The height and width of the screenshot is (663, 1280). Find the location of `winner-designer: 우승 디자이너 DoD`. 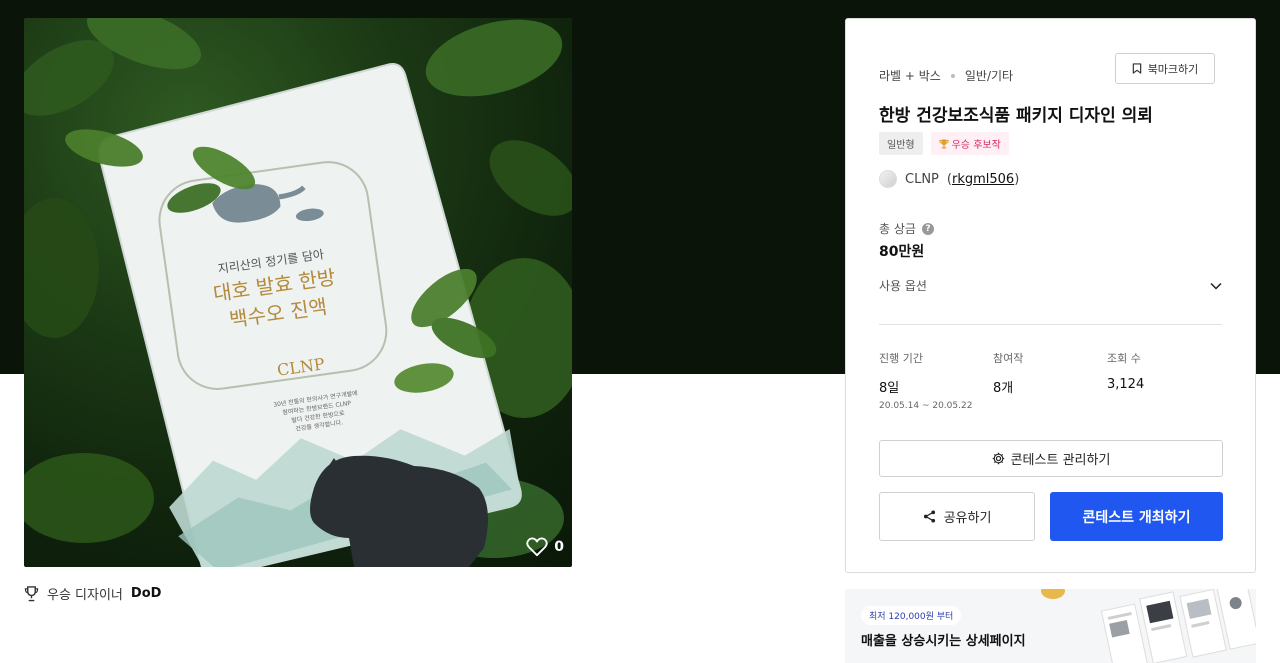

winner-designer: 우승 디자이너 DoD is located at coordinates (92, 593).